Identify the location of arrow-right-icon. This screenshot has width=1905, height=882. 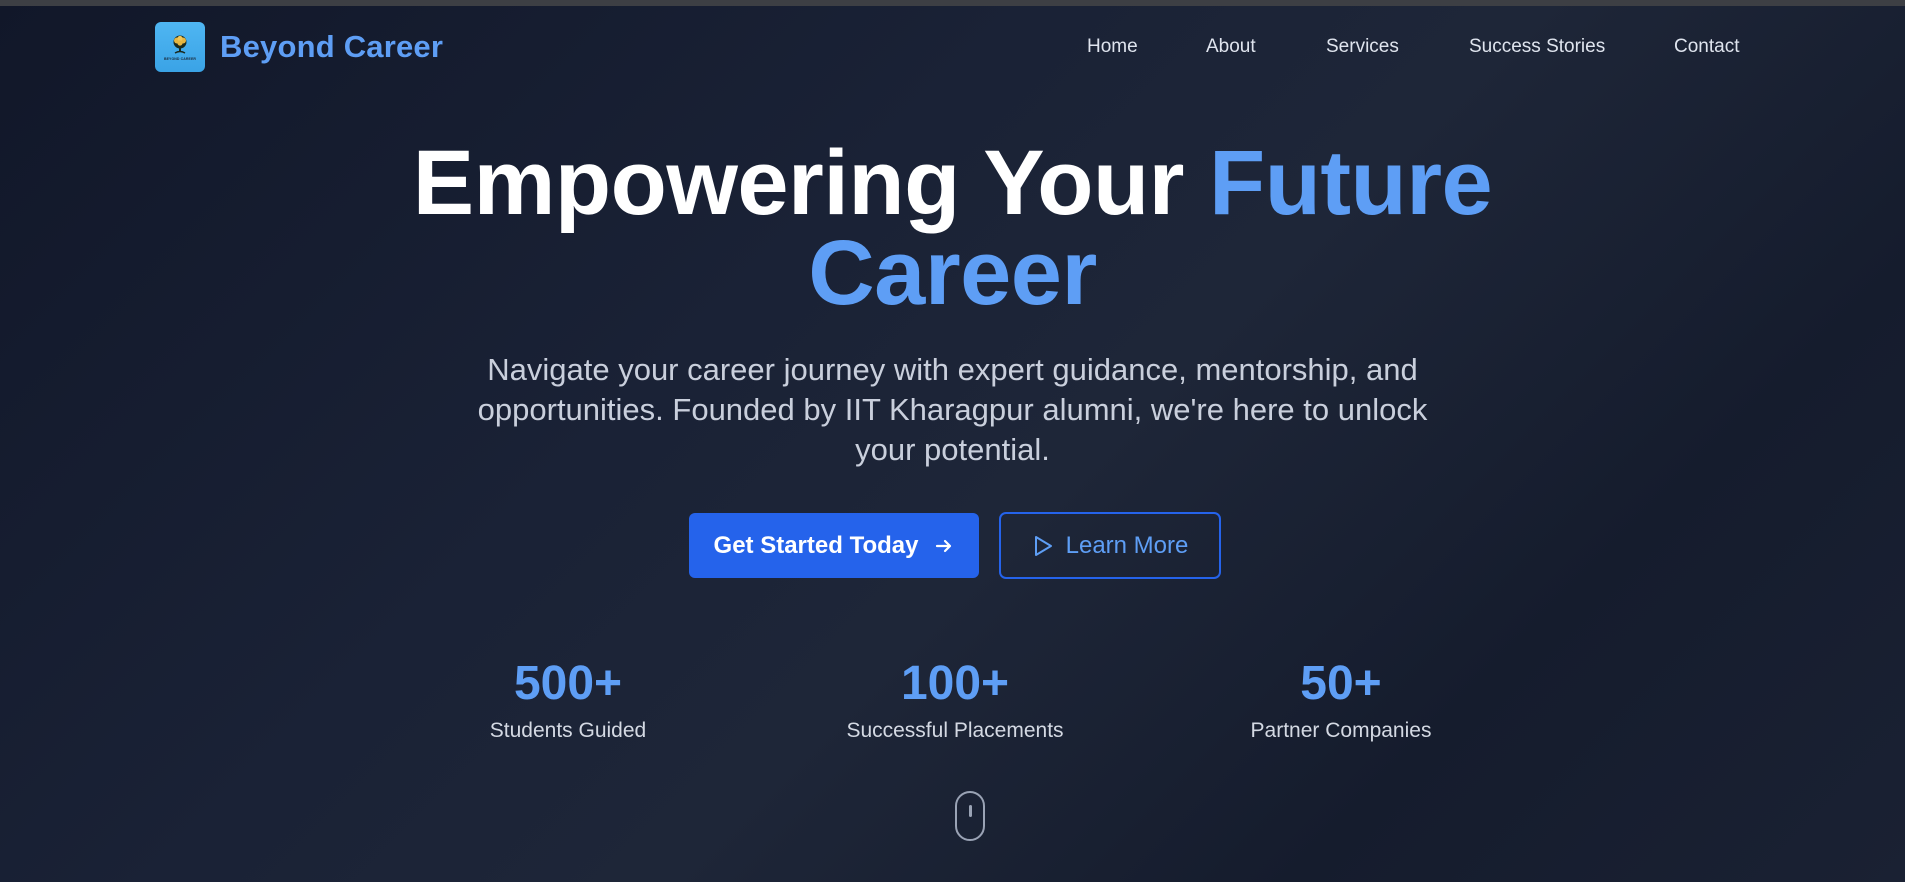
(944, 546).